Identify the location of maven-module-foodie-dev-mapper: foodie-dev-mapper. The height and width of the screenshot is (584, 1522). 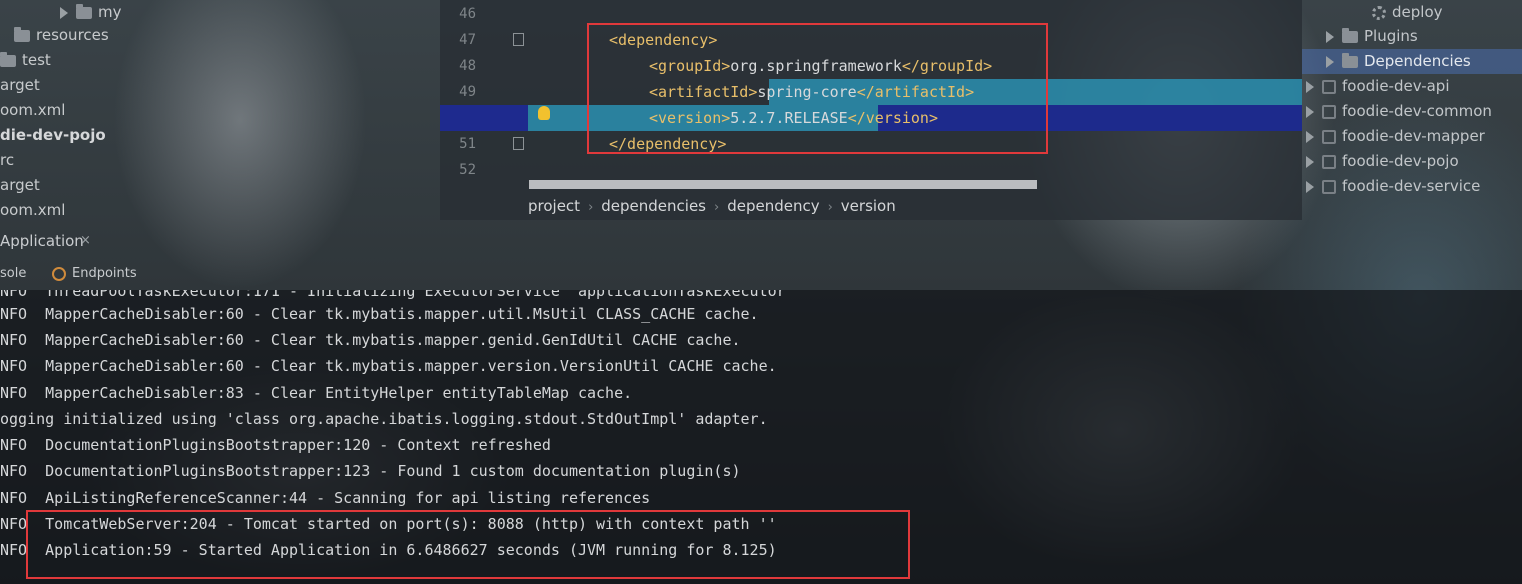
(1395, 136).